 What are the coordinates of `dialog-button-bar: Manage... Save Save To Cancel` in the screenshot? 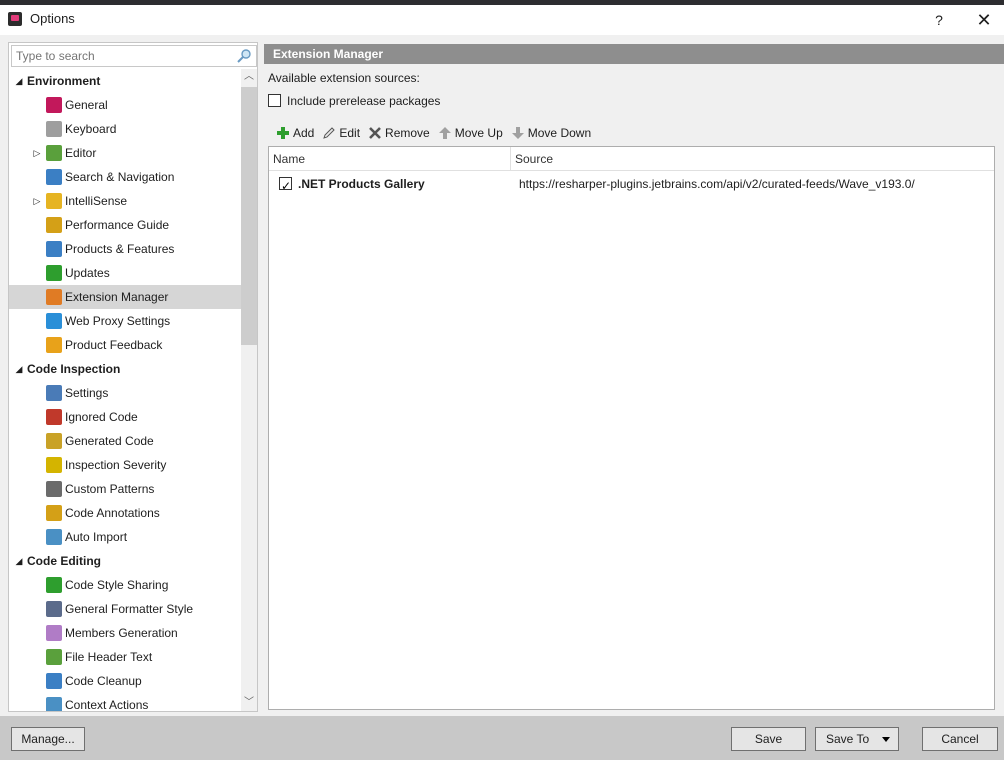 It's located at (502, 738).